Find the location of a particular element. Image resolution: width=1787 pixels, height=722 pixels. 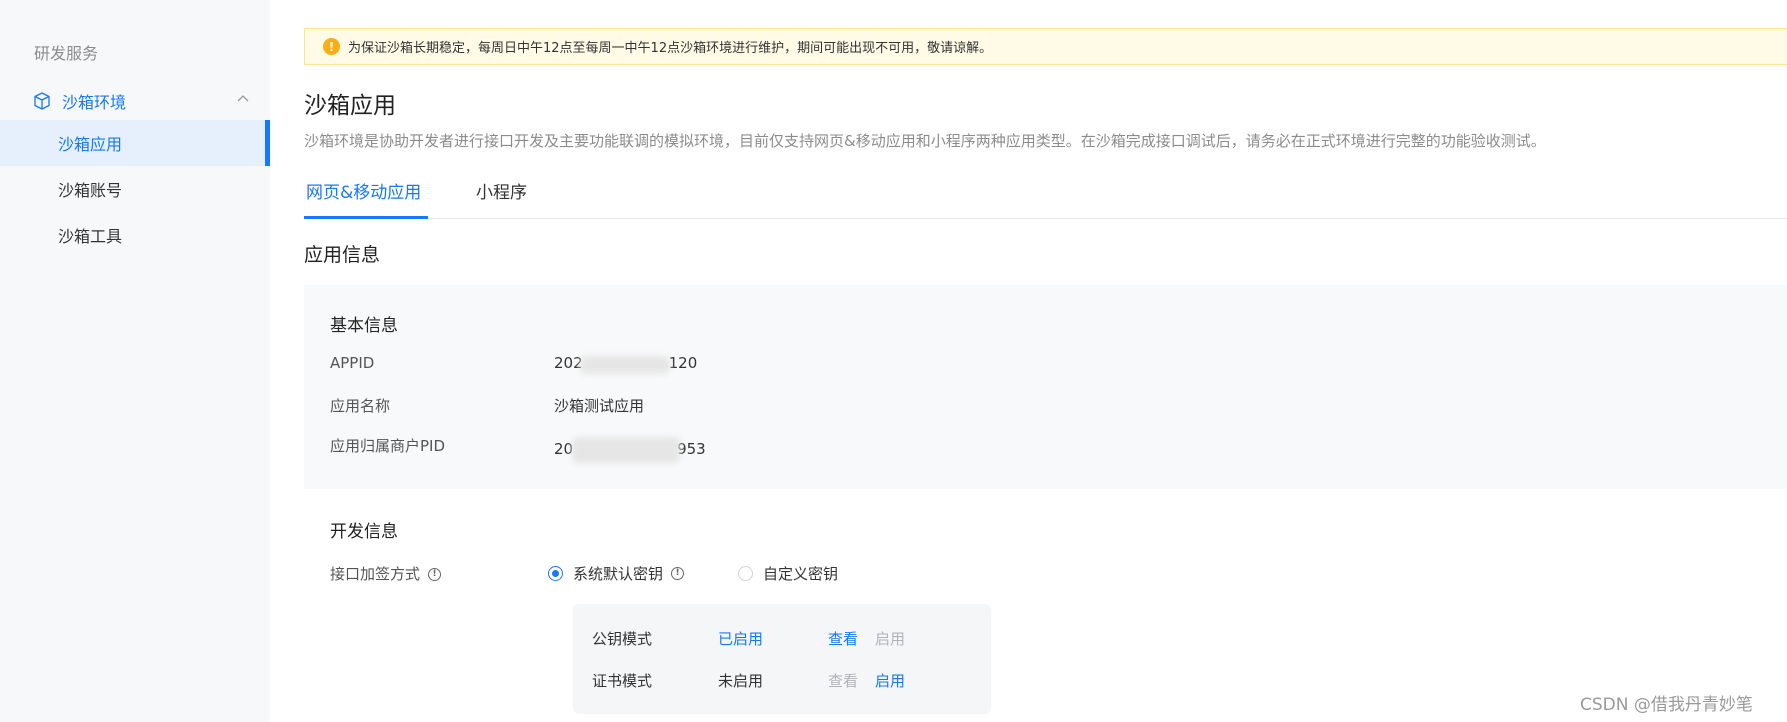

sidebar-parent-label: 沙箱环境 is located at coordinates (94, 102).